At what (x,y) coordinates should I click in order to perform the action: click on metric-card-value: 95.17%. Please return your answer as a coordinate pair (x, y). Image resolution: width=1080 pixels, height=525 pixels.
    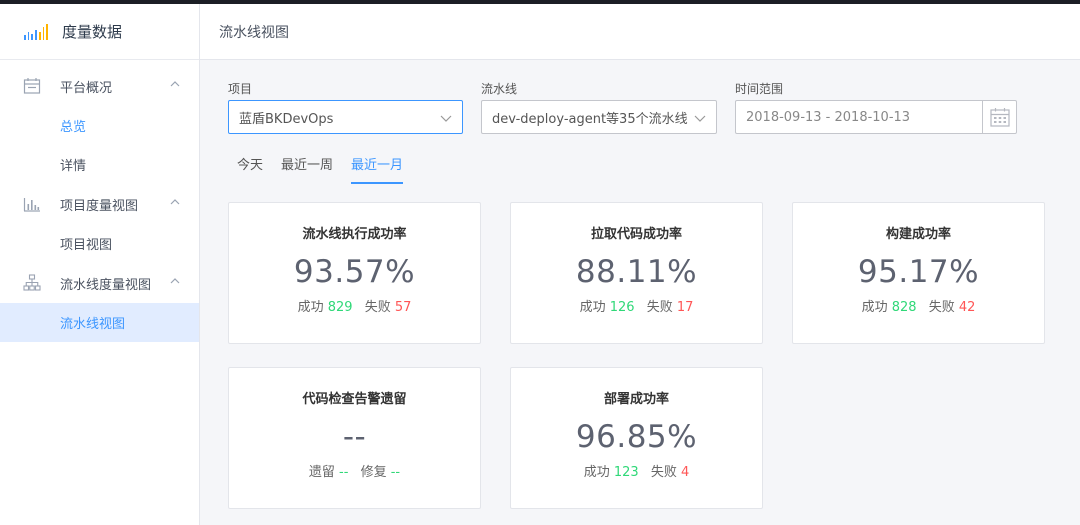
    Looking at the image, I should click on (918, 272).